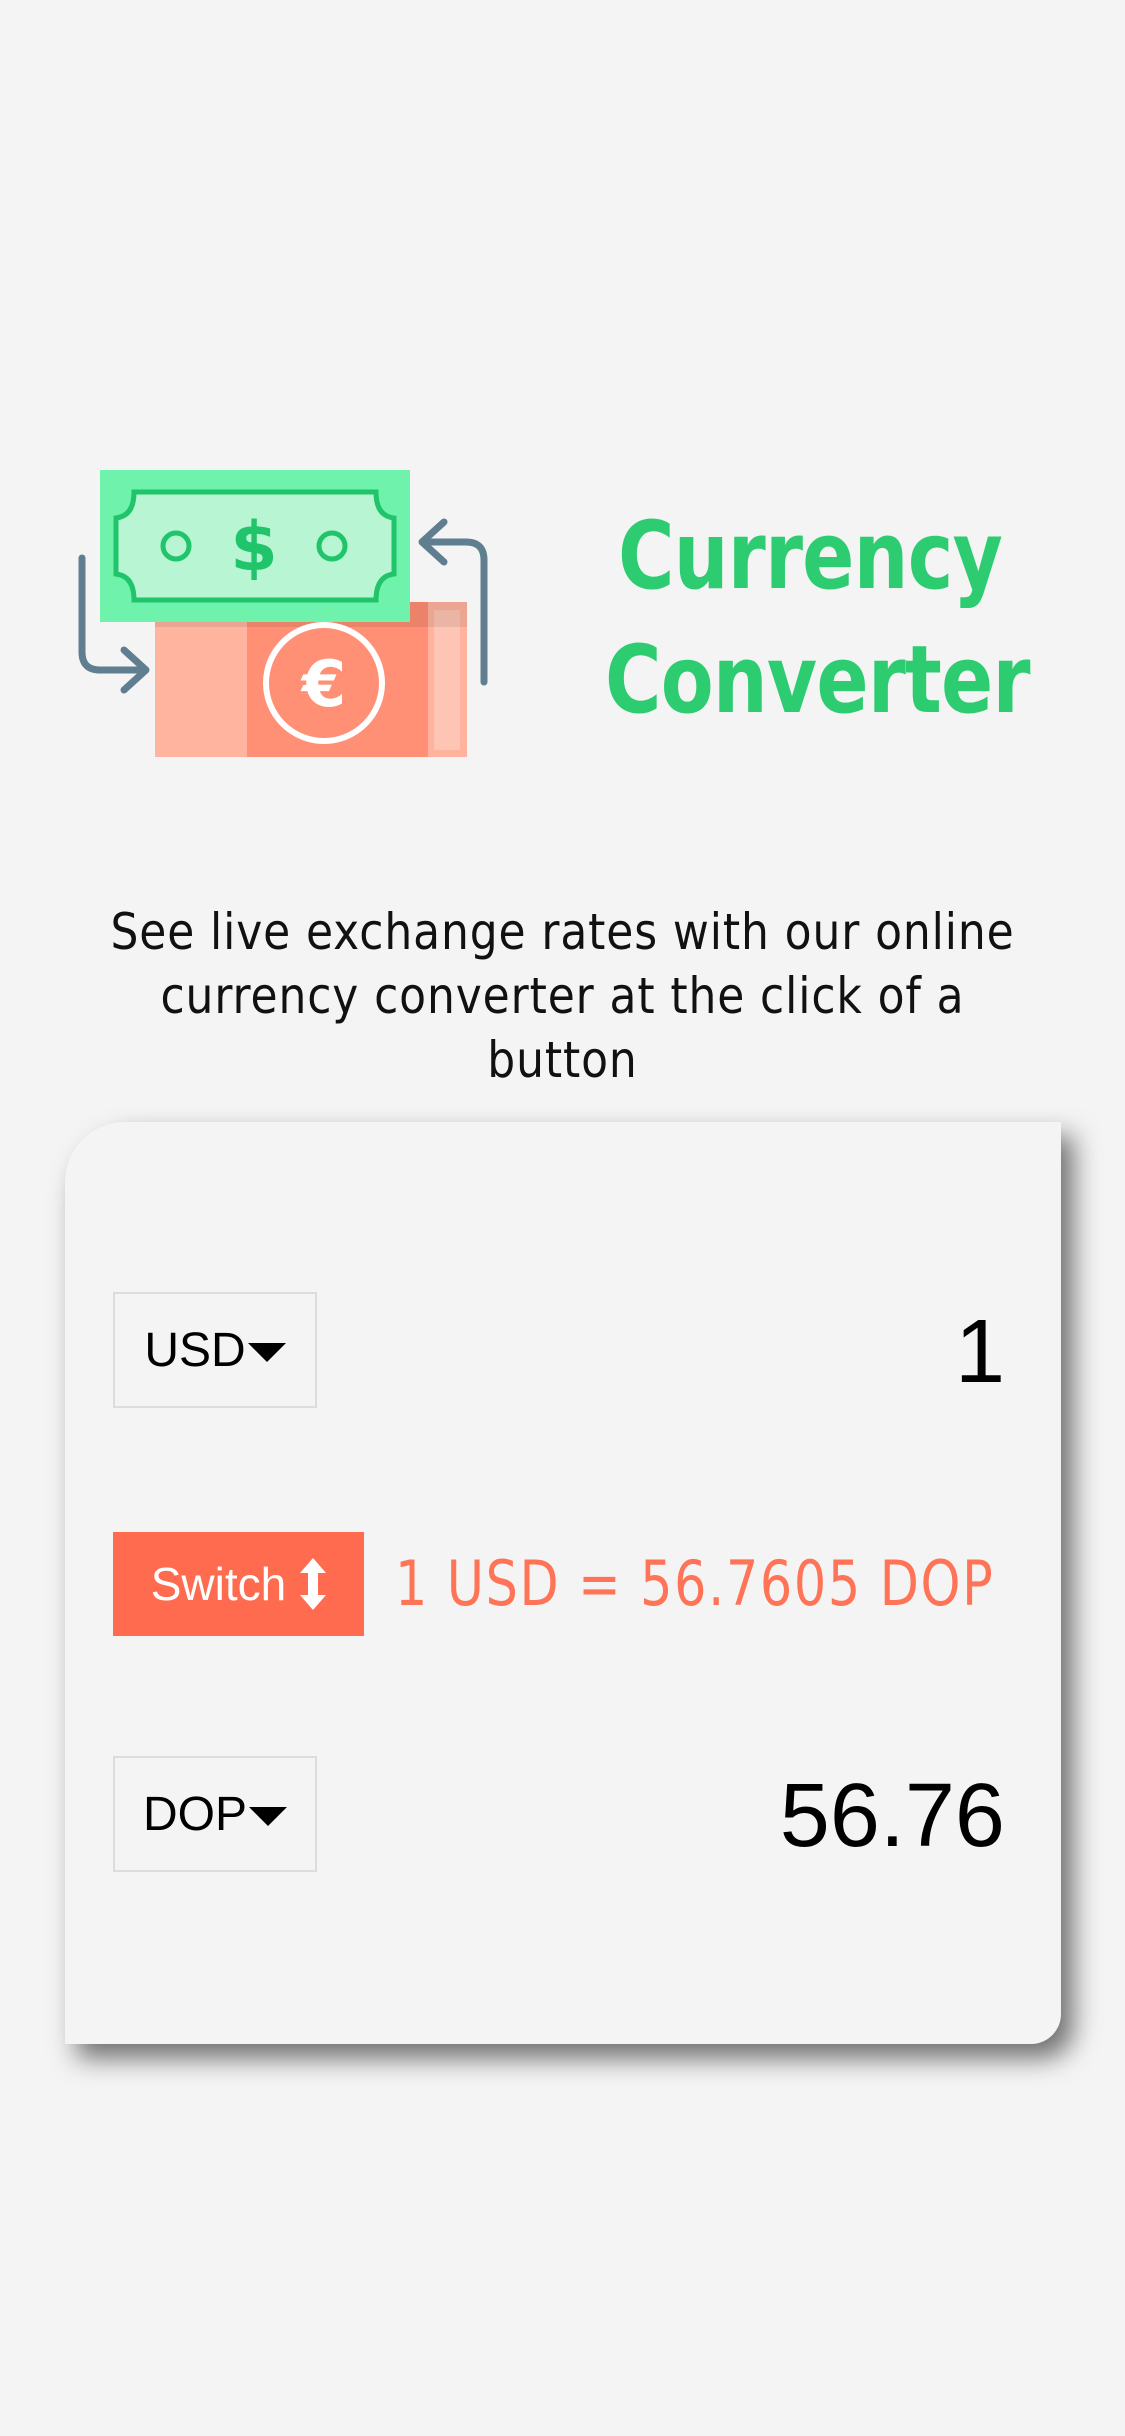  I want to click on switch-button: Switch, so click(238, 1584).